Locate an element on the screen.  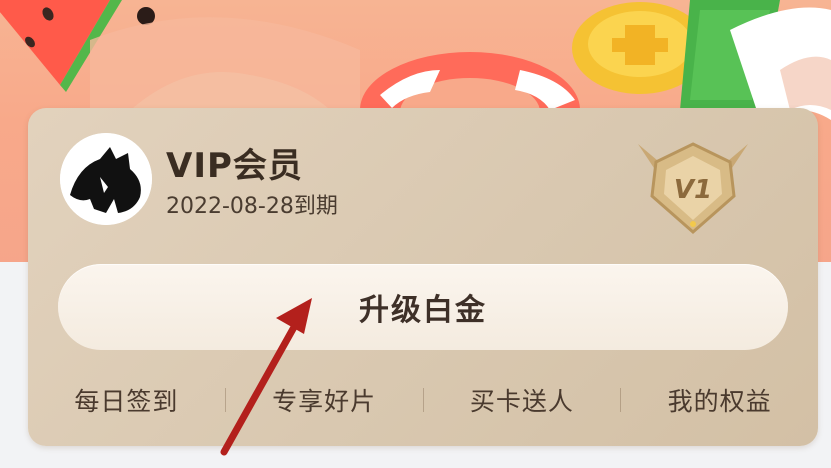
quick-actions-bar: 每日签到 专享好片 买卡送人 我的权益 is located at coordinates (423, 400).